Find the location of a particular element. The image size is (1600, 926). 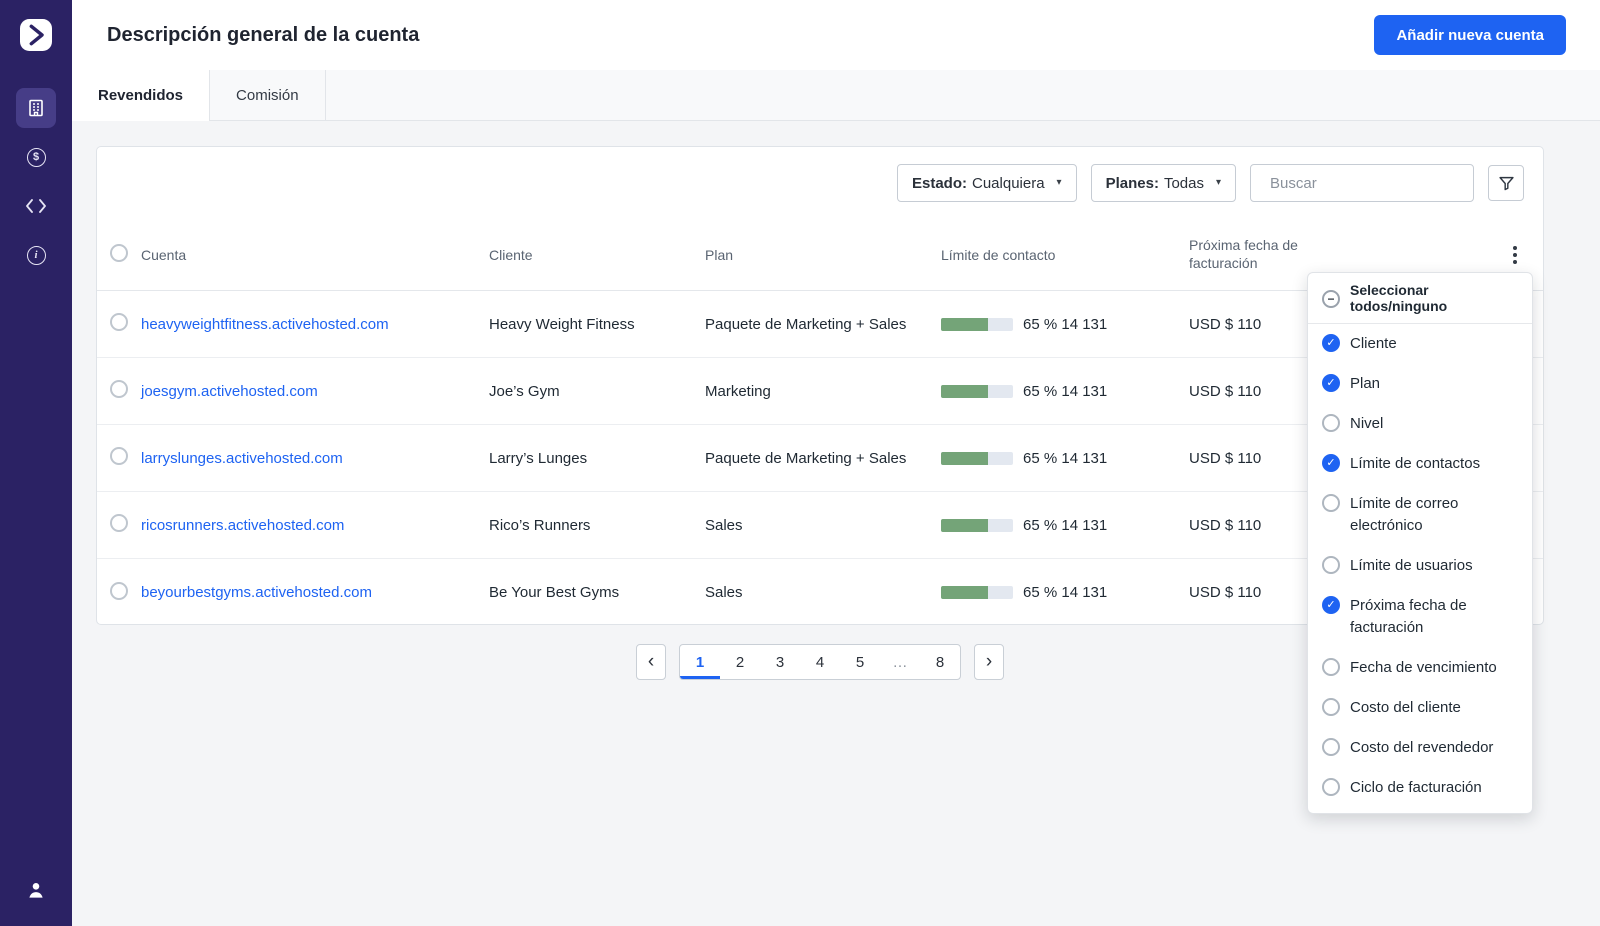

column-menu-item-label: Límite de usuarios is located at coordinates (1411, 565).